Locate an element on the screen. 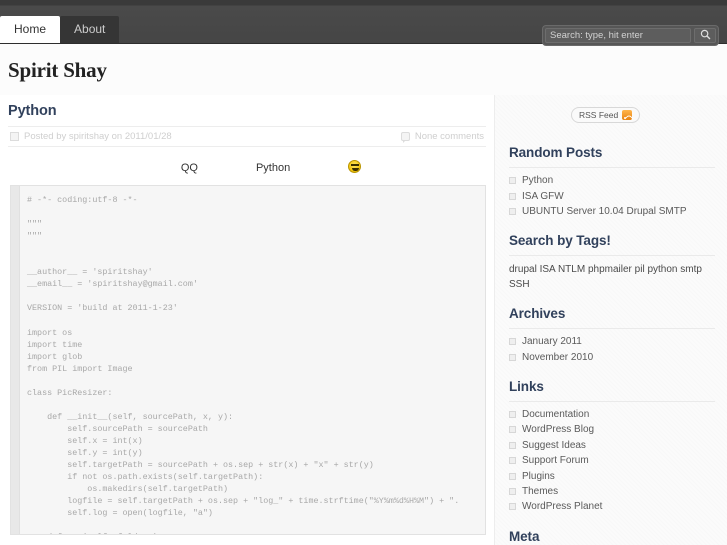  list-item-label: WordPress Planet is located at coordinates (562, 507).